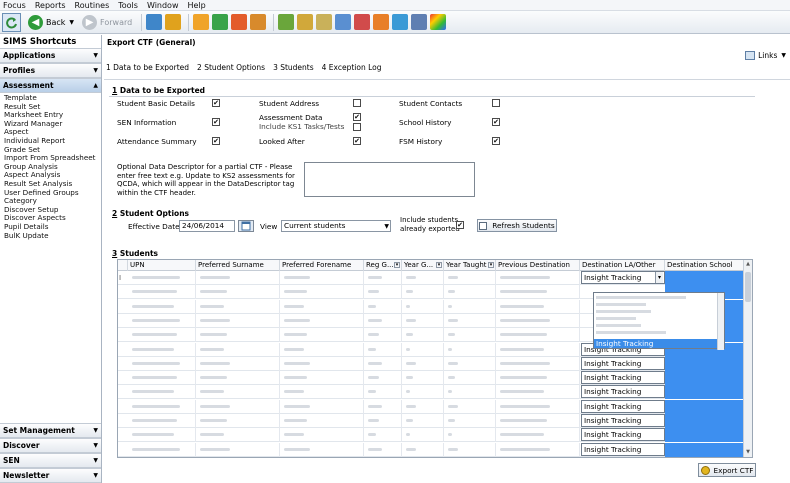  What do you see at coordinates (154, 22) in the screenshot?
I see `student-search-icon` at bounding box center [154, 22].